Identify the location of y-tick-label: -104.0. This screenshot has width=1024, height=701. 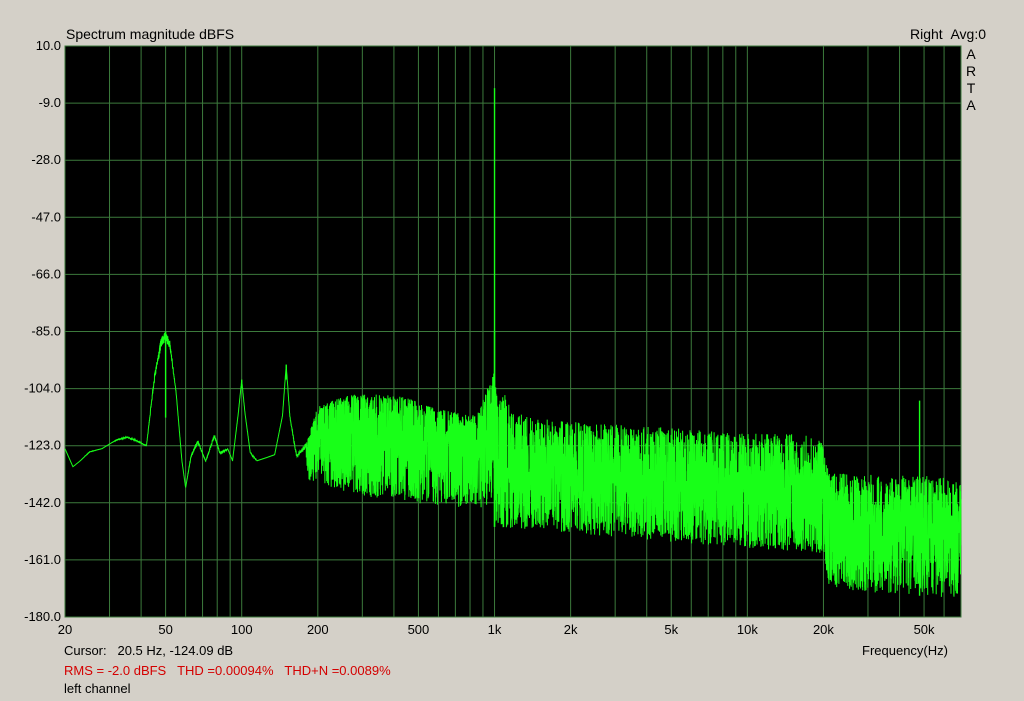
(42, 388).